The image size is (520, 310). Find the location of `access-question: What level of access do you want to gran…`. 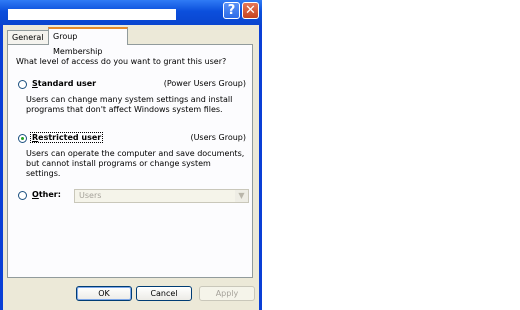

access-question: What level of access do you want to gran… is located at coordinates (121, 61).